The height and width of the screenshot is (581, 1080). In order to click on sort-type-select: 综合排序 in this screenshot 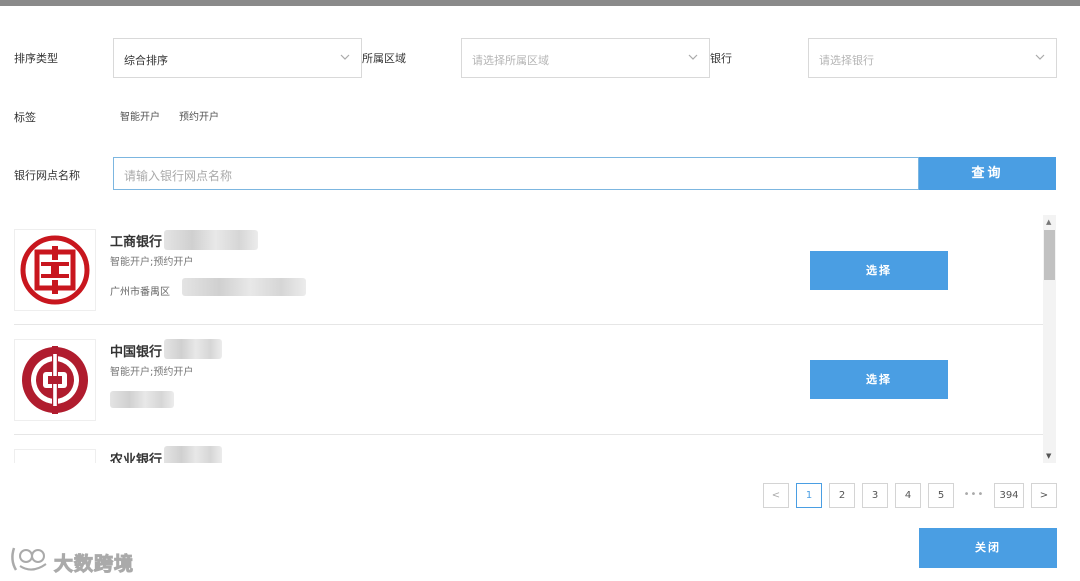, I will do `click(237, 58)`.